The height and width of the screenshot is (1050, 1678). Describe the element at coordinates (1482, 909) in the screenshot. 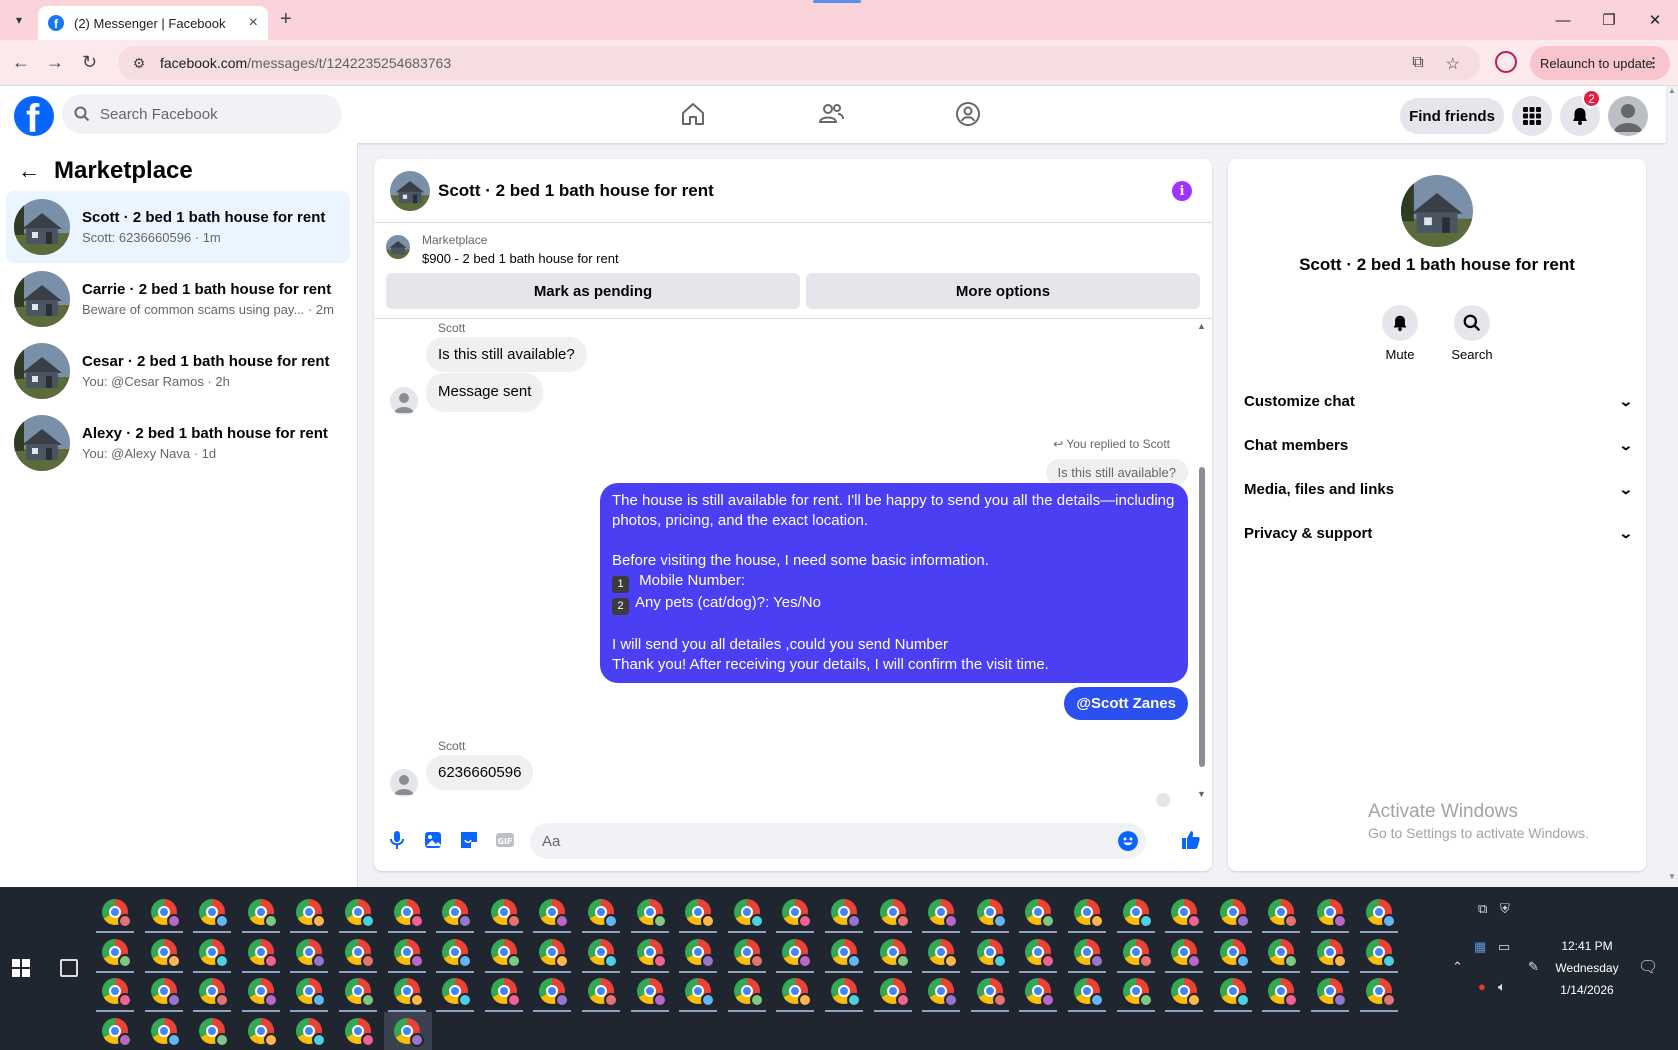

I see `tray-app-icon: ⧉` at that location.